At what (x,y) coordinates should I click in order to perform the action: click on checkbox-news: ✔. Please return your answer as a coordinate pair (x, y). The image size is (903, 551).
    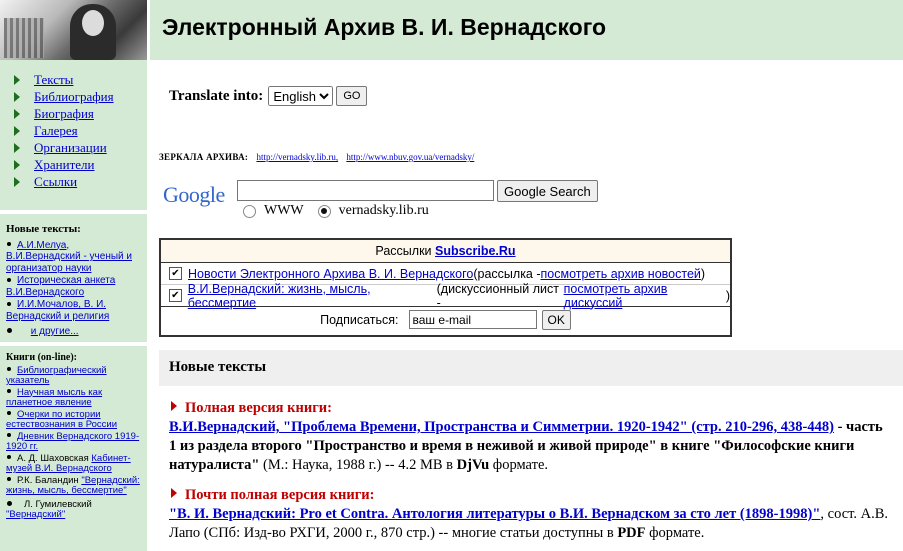
    Looking at the image, I should click on (175, 273).